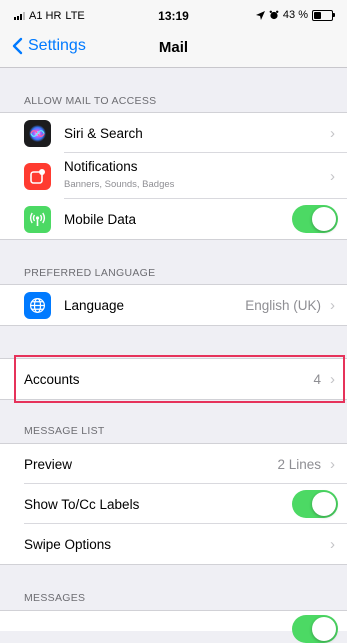 The height and width of the screenshot is (643, 347). What do you see at coordinates (260, 15) in the screenshot?
I see `location-arrow-icon` at bounding box center [260, 15].